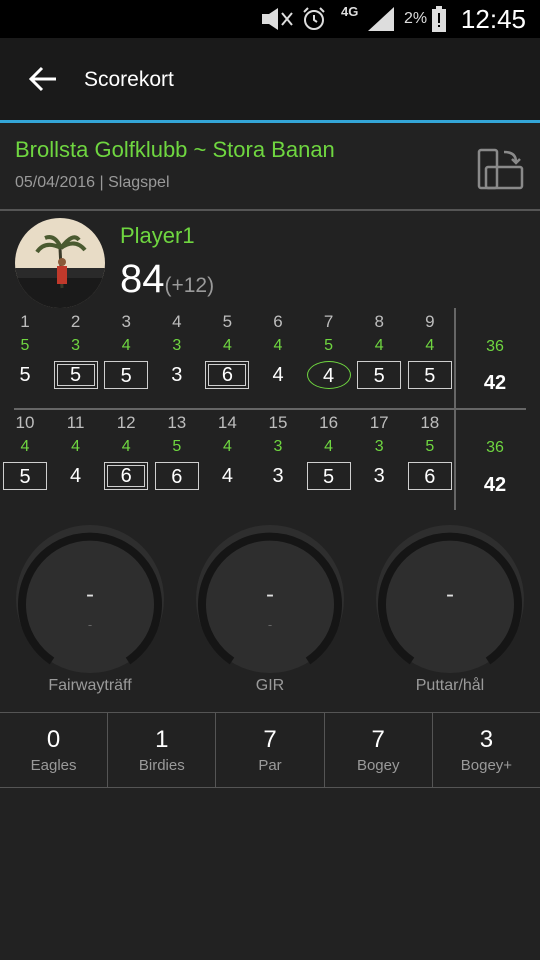  What do you see at coordinates (90, 624) in the screenshot?
I see `fairway-subvalue: -` at bounding box center [90, 624].